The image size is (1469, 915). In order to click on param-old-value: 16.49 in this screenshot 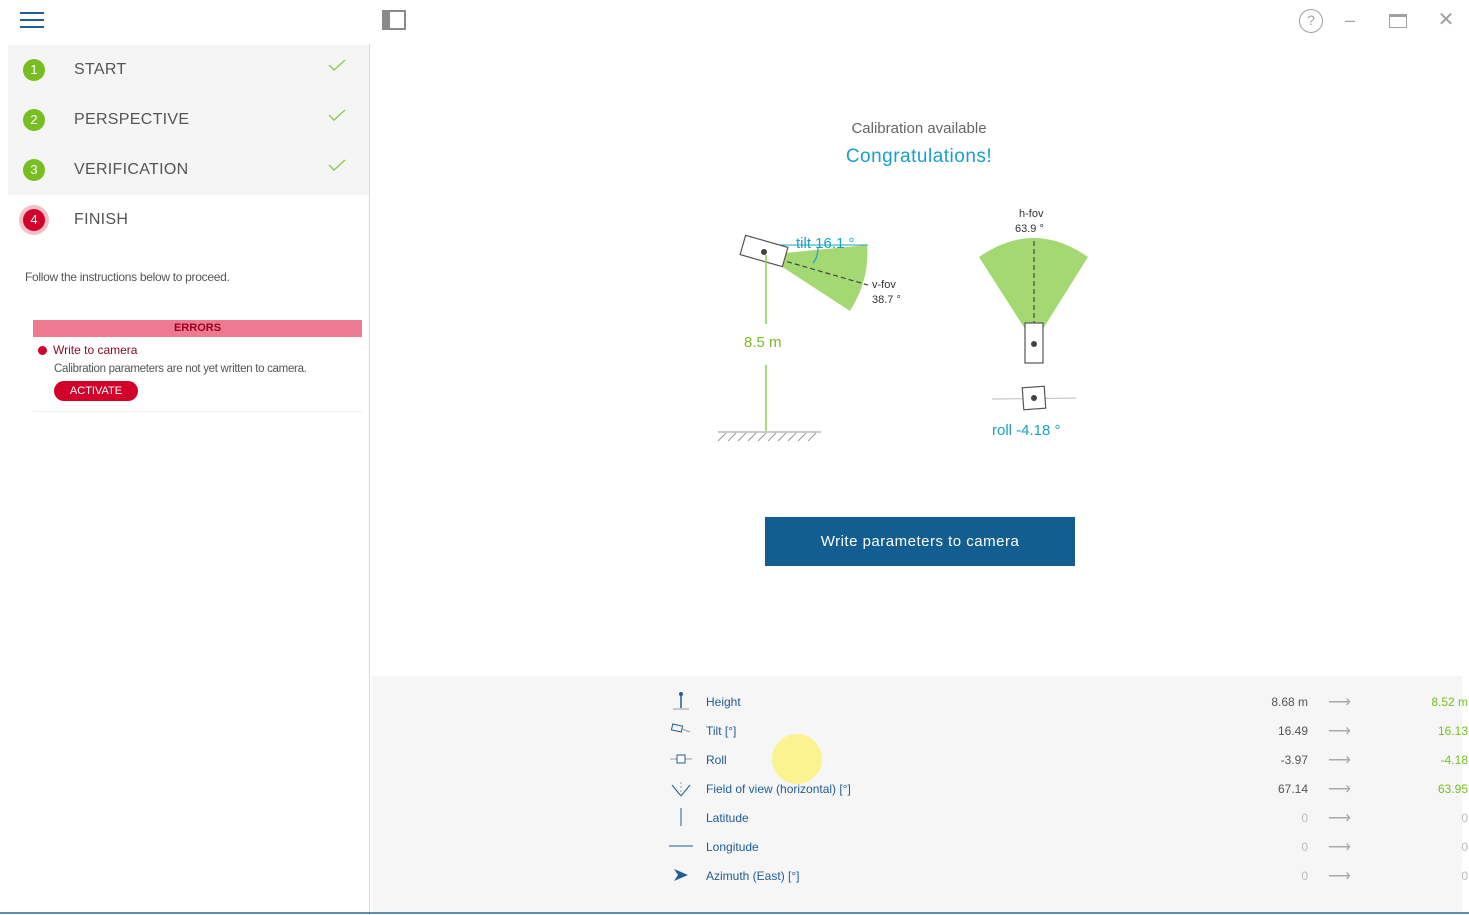, I will do `click(1292, 731)`.